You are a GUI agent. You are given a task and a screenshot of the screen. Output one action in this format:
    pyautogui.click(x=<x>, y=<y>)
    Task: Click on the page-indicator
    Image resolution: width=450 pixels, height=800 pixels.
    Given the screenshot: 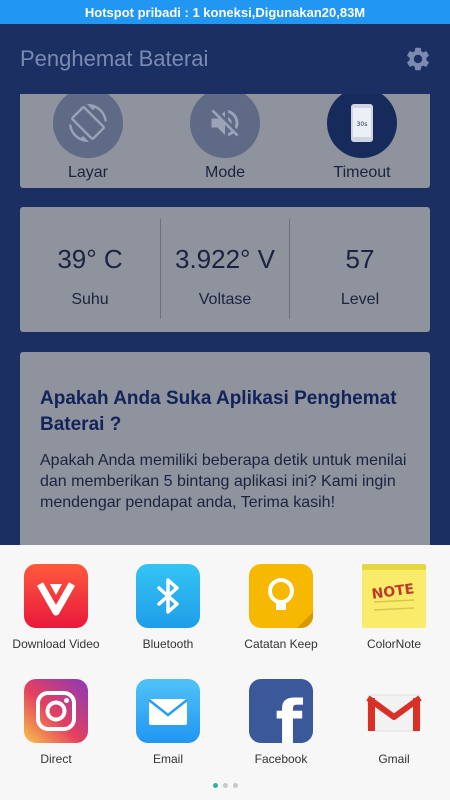 What is the action you would take?
    pyautogui.click(x=225, y=785)
    